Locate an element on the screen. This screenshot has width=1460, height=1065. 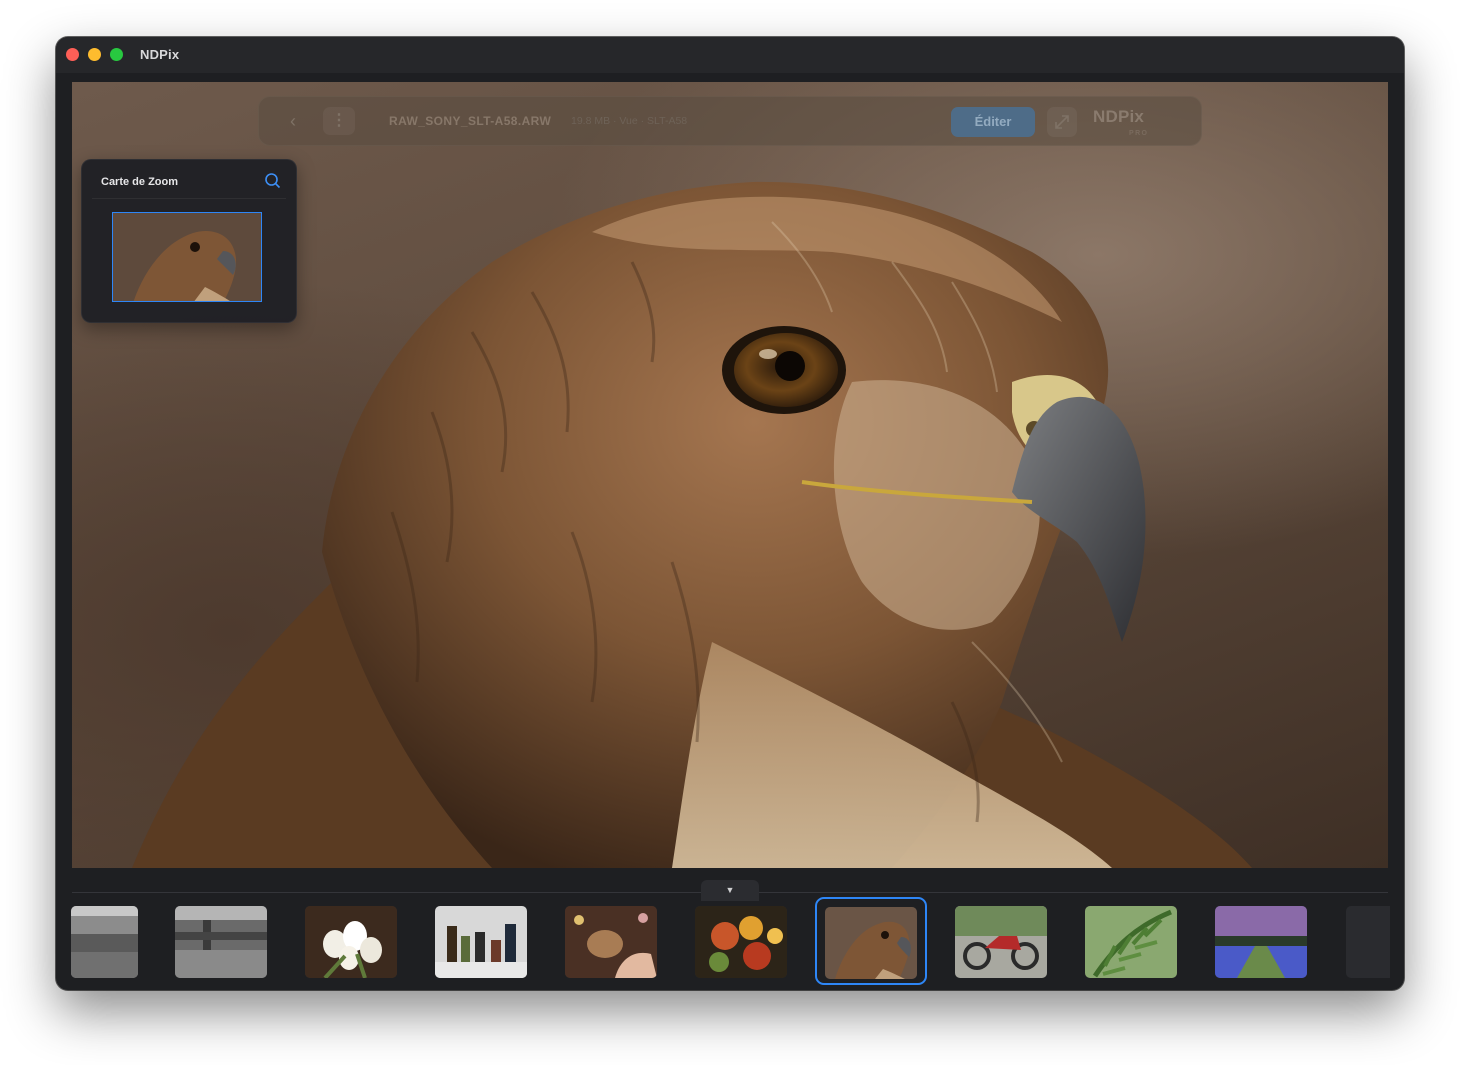
zoom-map-panel: Carte de Zoom is located at coordinates (189, 241).